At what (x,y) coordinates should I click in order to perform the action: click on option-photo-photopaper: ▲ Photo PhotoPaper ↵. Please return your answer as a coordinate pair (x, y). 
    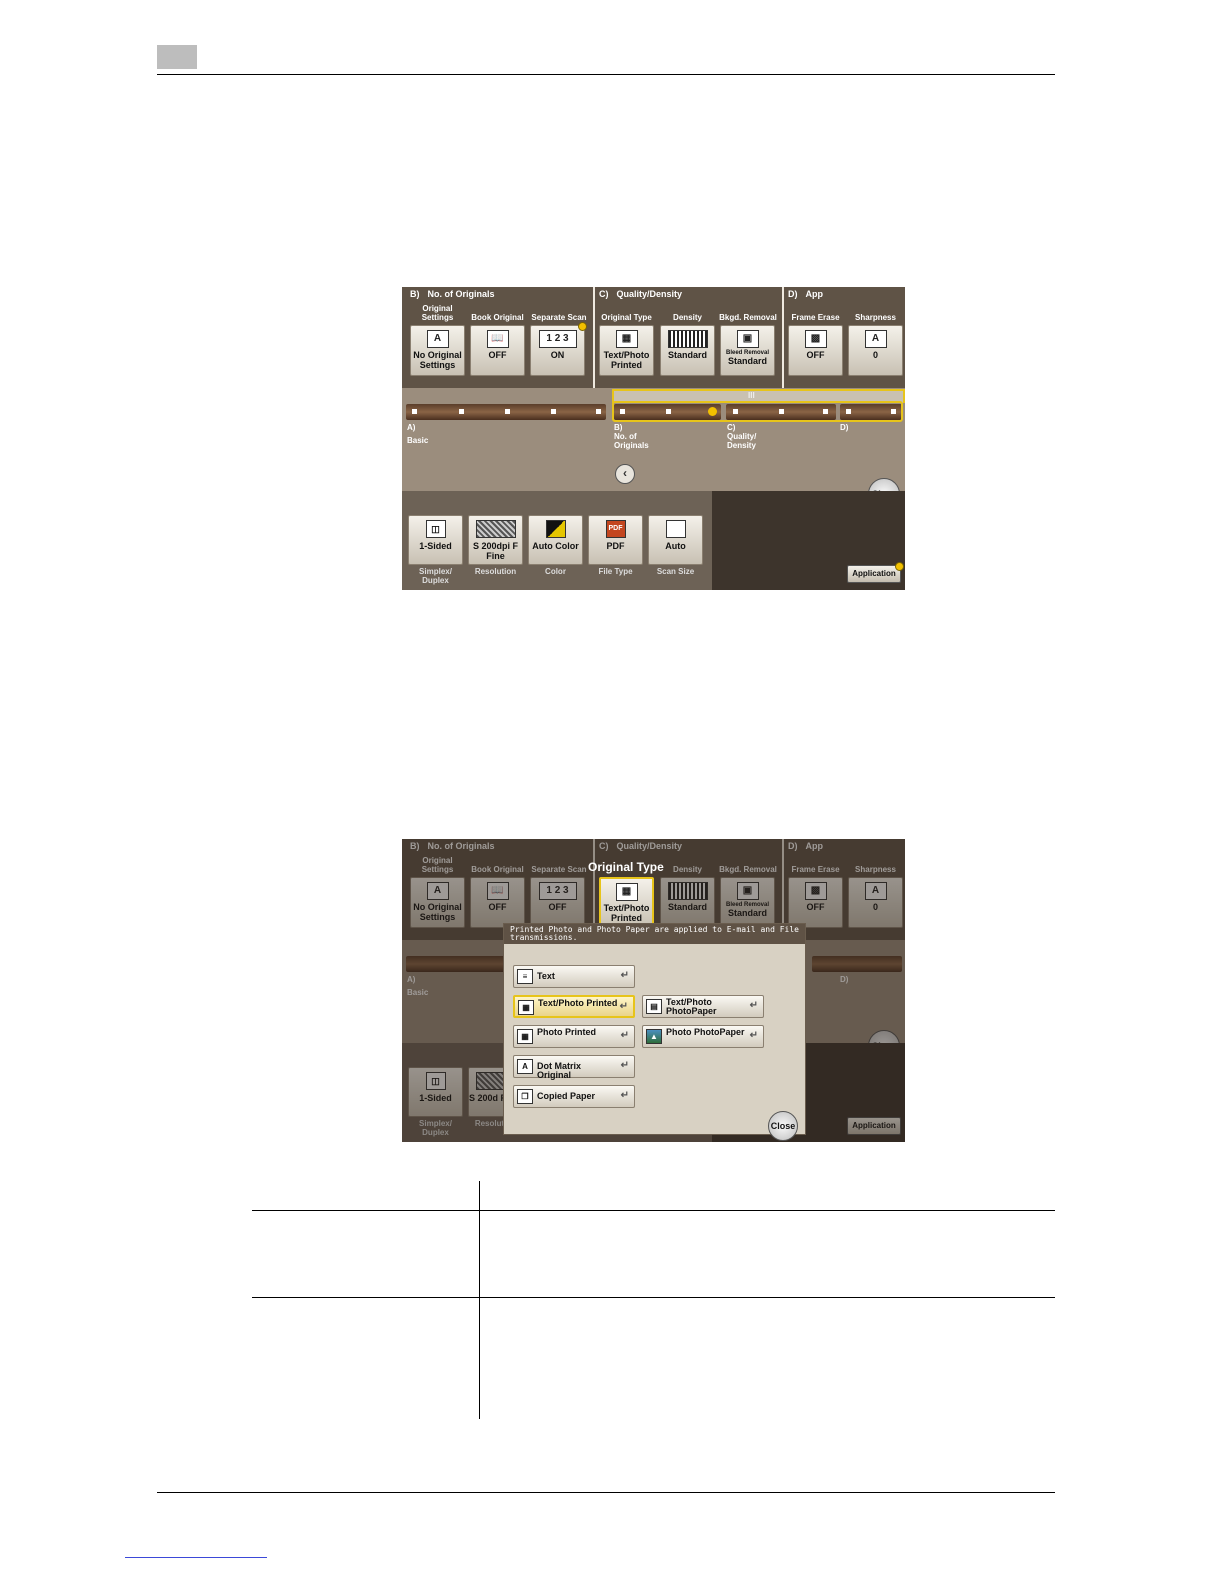
    Looking at the image, I should click on (703, 1036).